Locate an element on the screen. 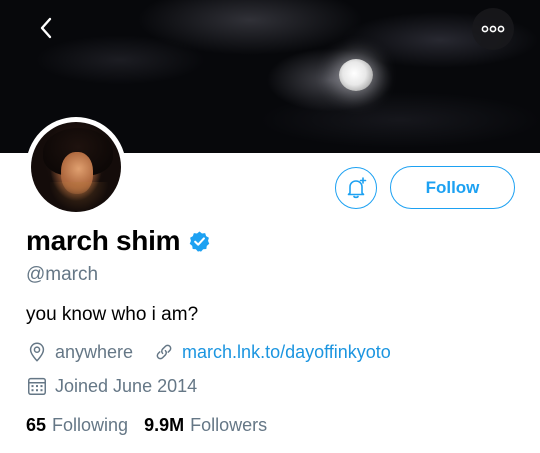 This screenshot has height=453, width=540. calendar-icon is located at coordinates (37, 386).